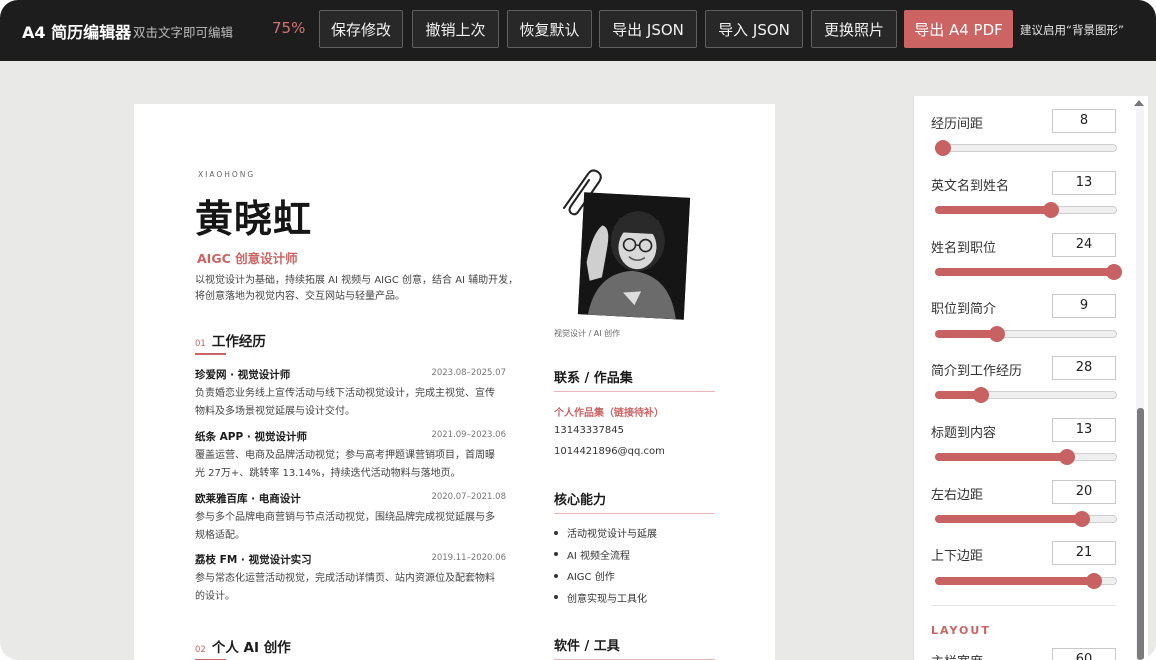  I want to click on setting-label: 英文名到姓名, so click(970, 186).